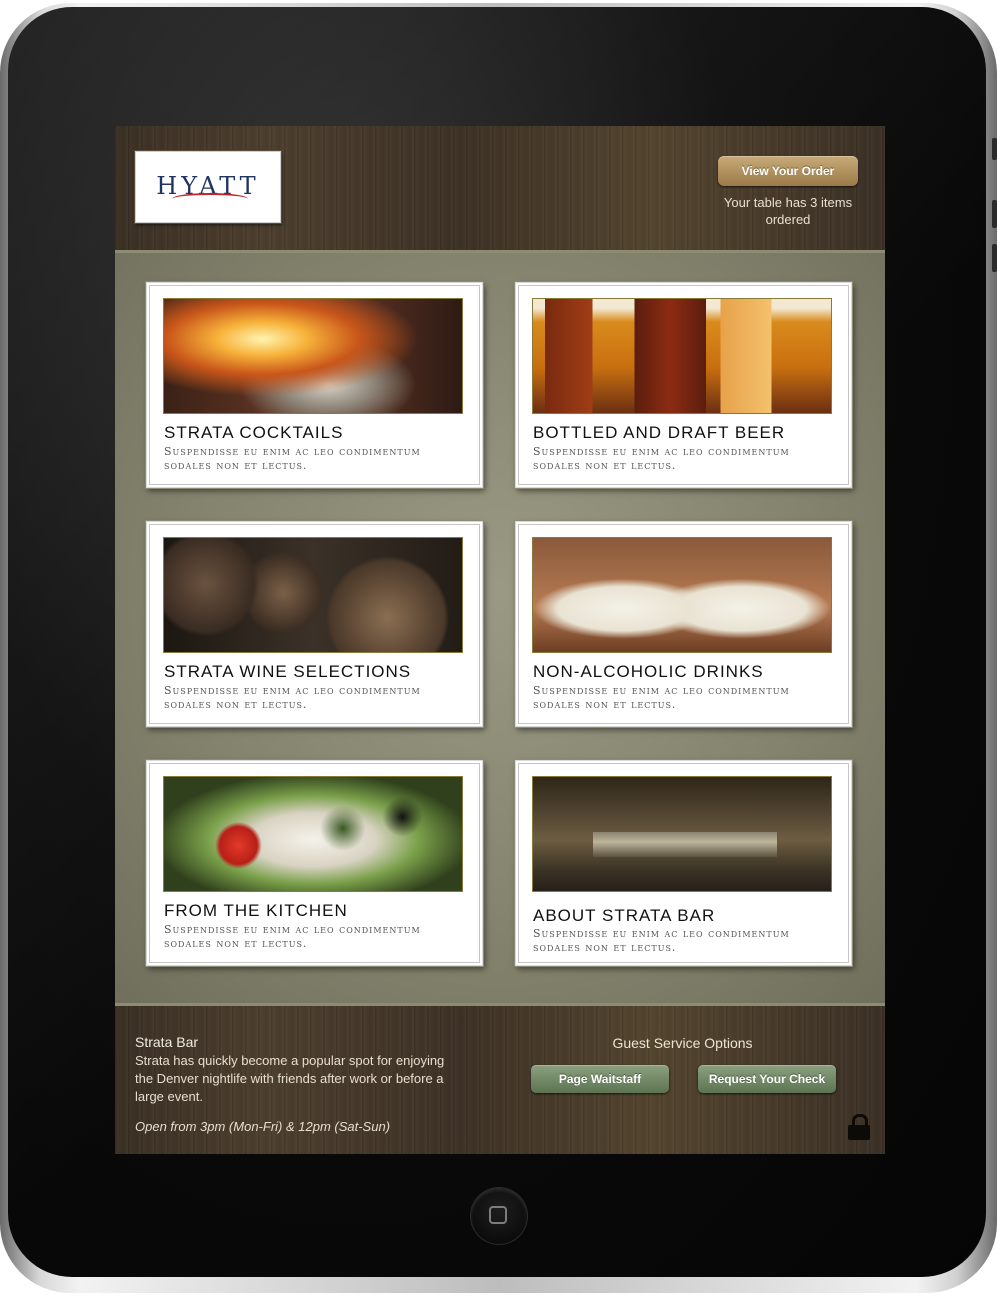 The image size is (997, 1313). What do you see at coordinates (256, 910) in the screenshot?
I see `card-title: FROM THE KITCHEN` at bounding box center [256, 910].